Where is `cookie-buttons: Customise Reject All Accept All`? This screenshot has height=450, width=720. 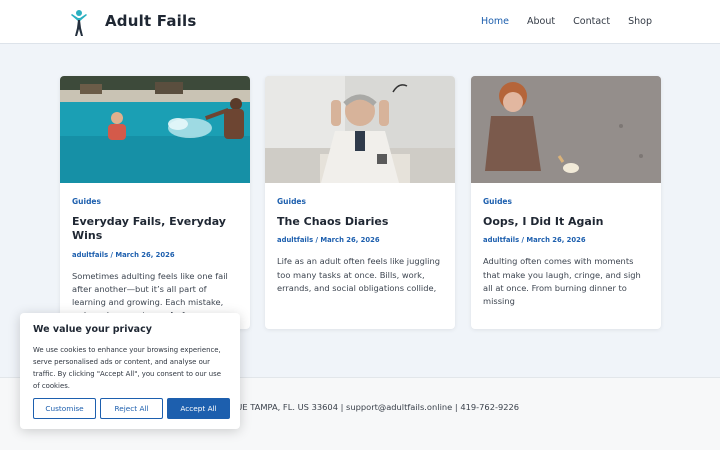
cookie-buttons: Customise Reject All Accept All is located at coordinates (131, 408).